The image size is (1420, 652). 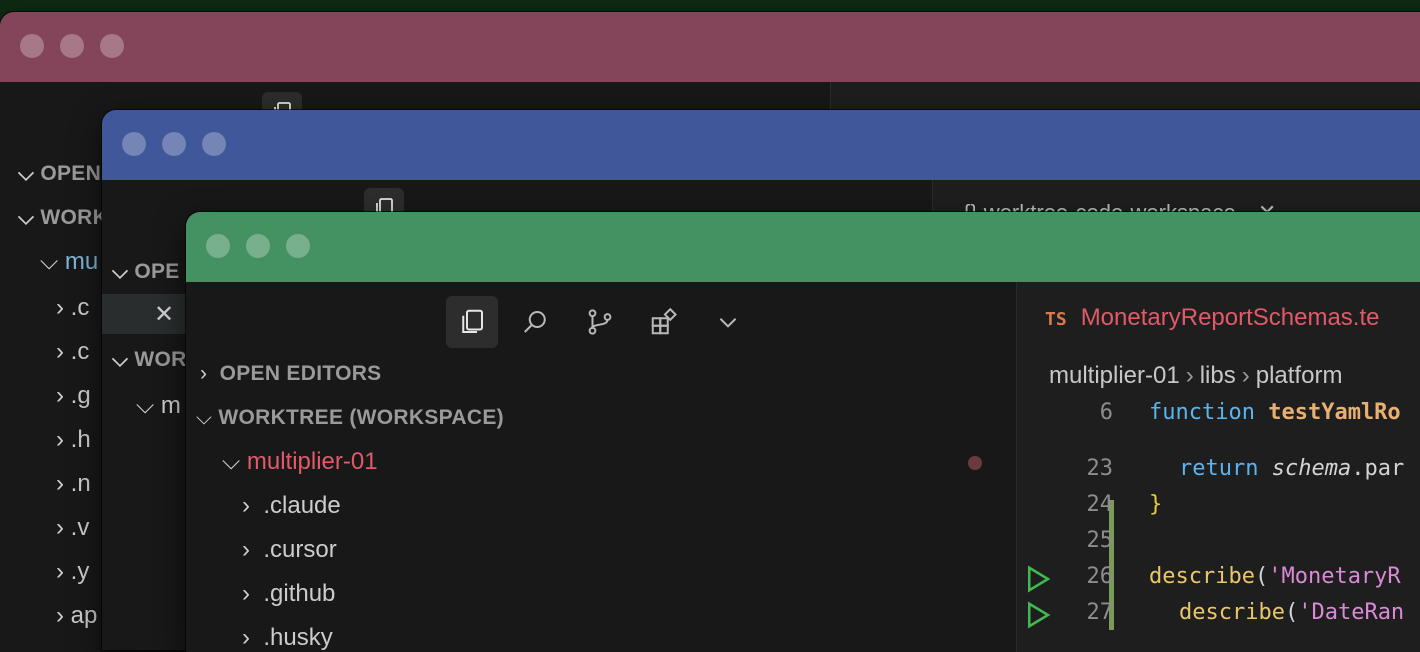 I want to click on chevron-down-icon, so click(x=728, y=322).